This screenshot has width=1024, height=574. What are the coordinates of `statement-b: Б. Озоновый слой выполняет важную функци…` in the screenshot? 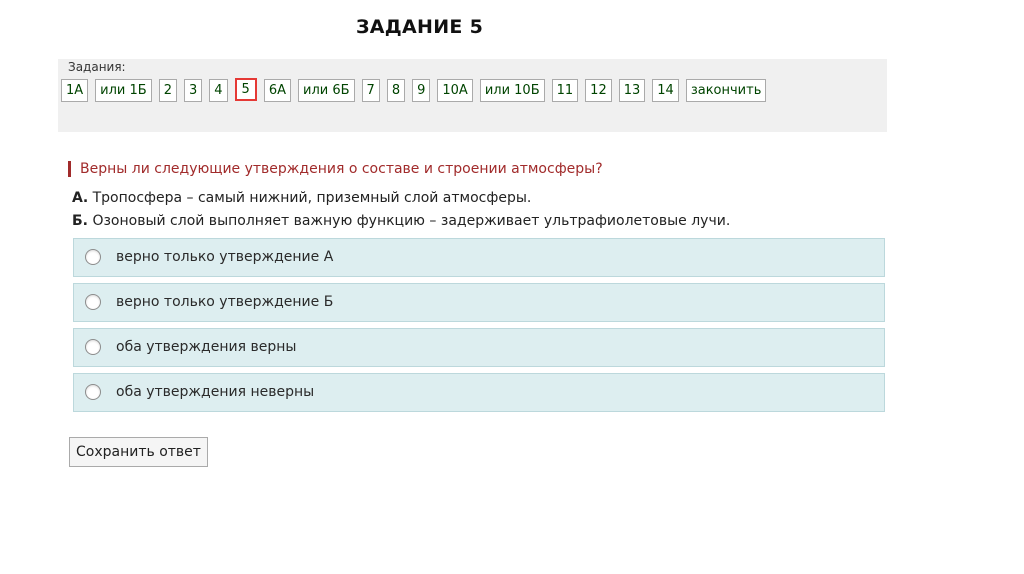 It's located at (401, 221).